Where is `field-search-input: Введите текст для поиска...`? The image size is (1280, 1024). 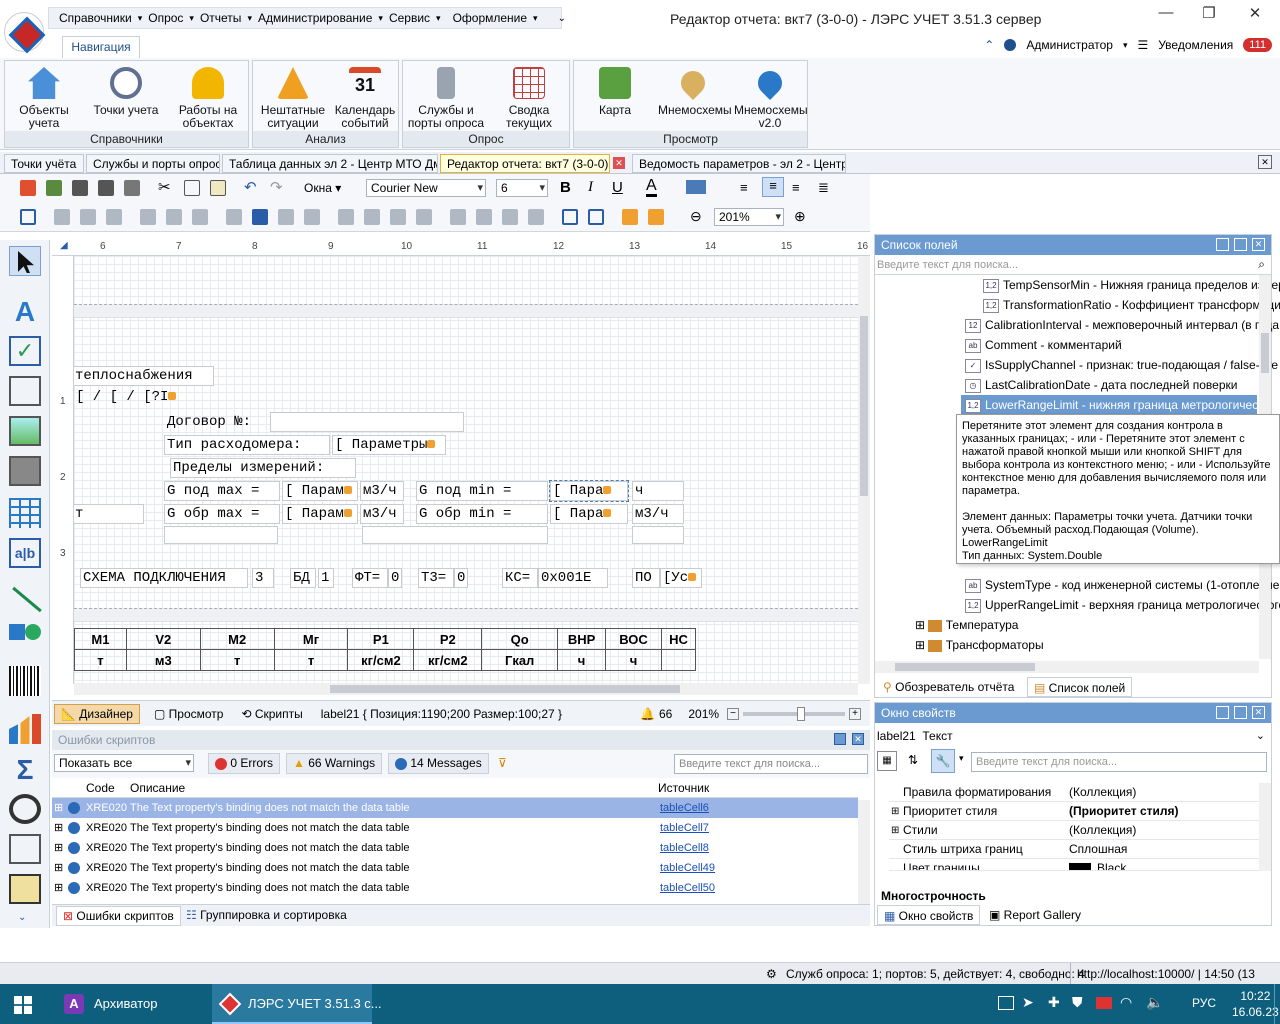 field-search-input: Введите текст для поиска... is located at coordinates (1073, 265).